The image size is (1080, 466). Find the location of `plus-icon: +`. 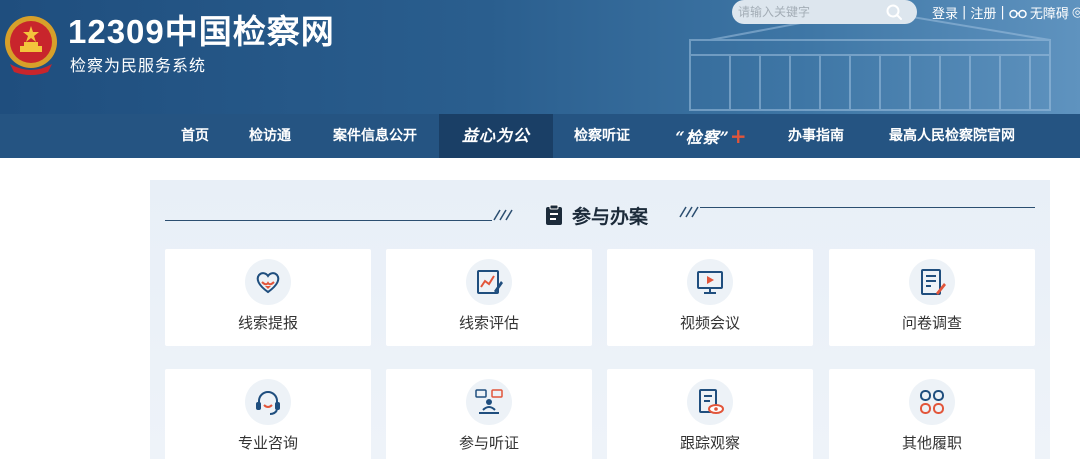

plus-icon: + is located at coordinates (738, 136).